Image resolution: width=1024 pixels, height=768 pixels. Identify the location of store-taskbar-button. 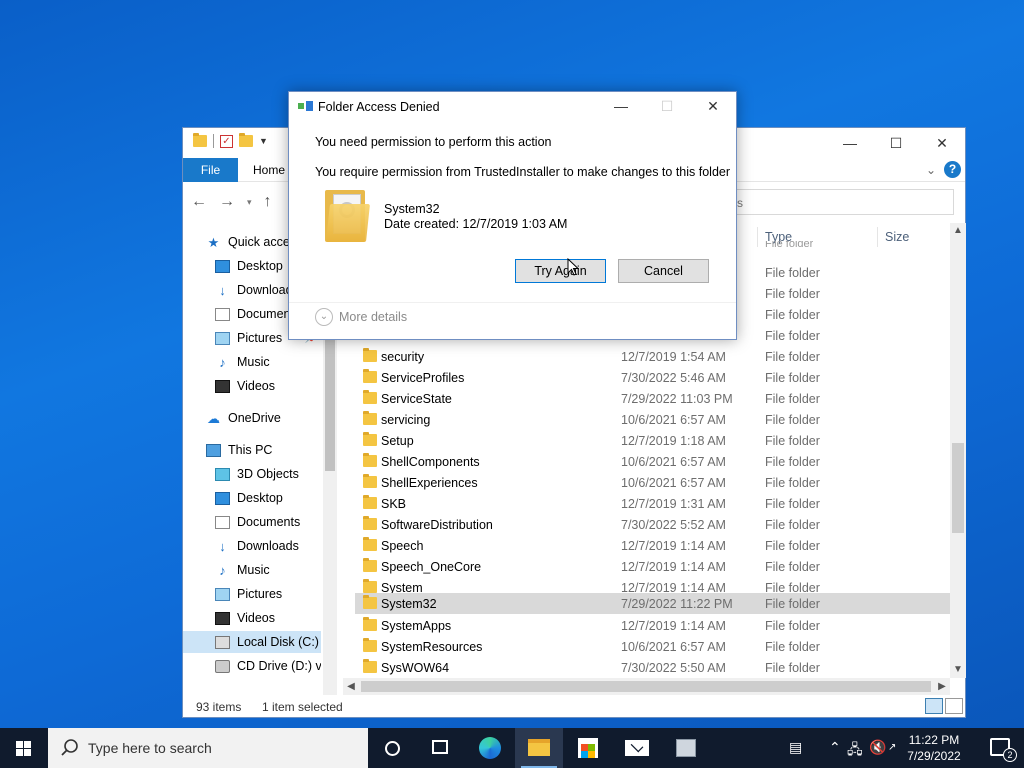
(588, 748).